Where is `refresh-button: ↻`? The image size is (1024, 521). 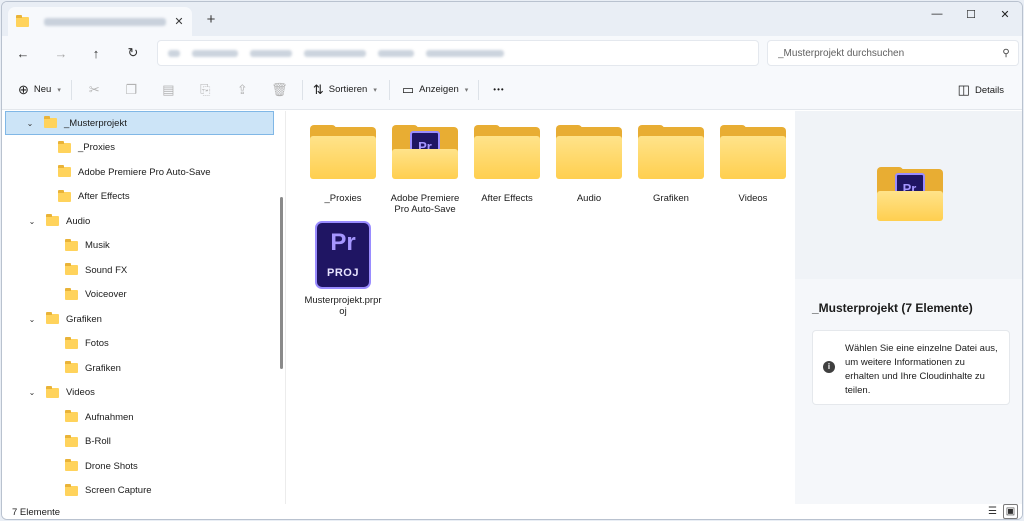 refresh-button: ↻ is located at coordinates (133, 53).